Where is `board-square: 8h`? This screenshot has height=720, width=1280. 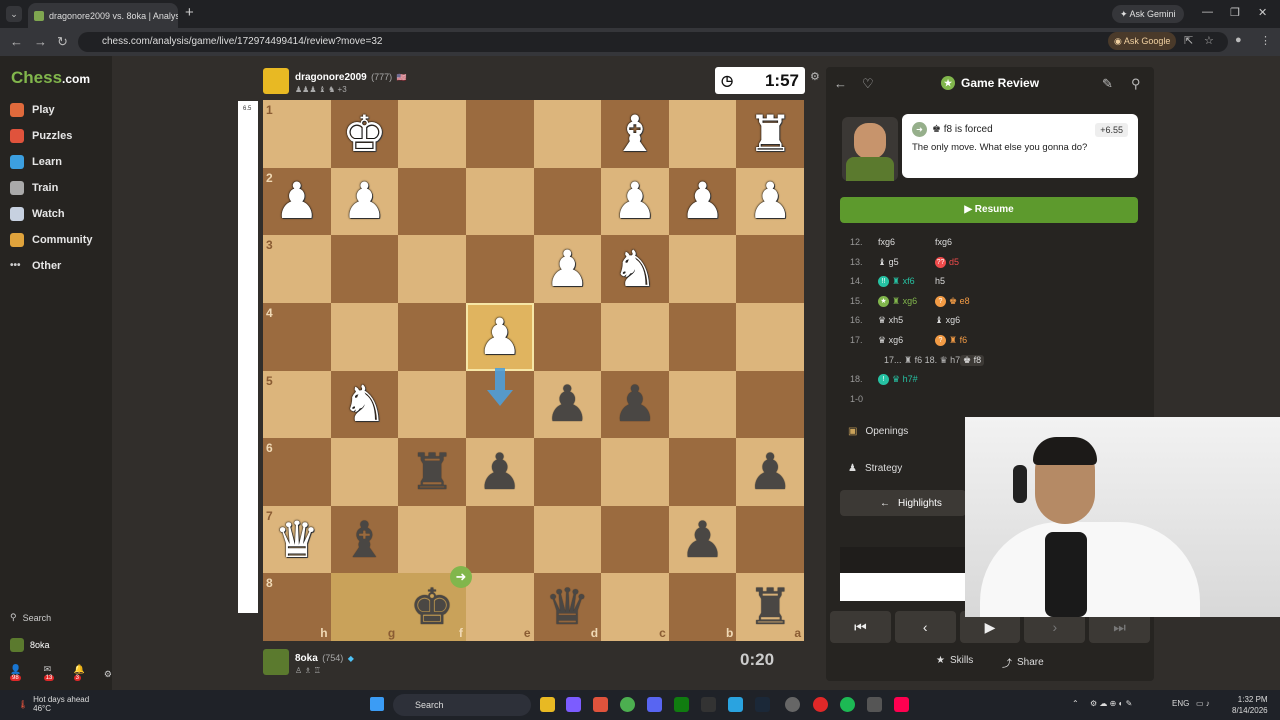 board-square: 8h is located at coordinates (297, 607).